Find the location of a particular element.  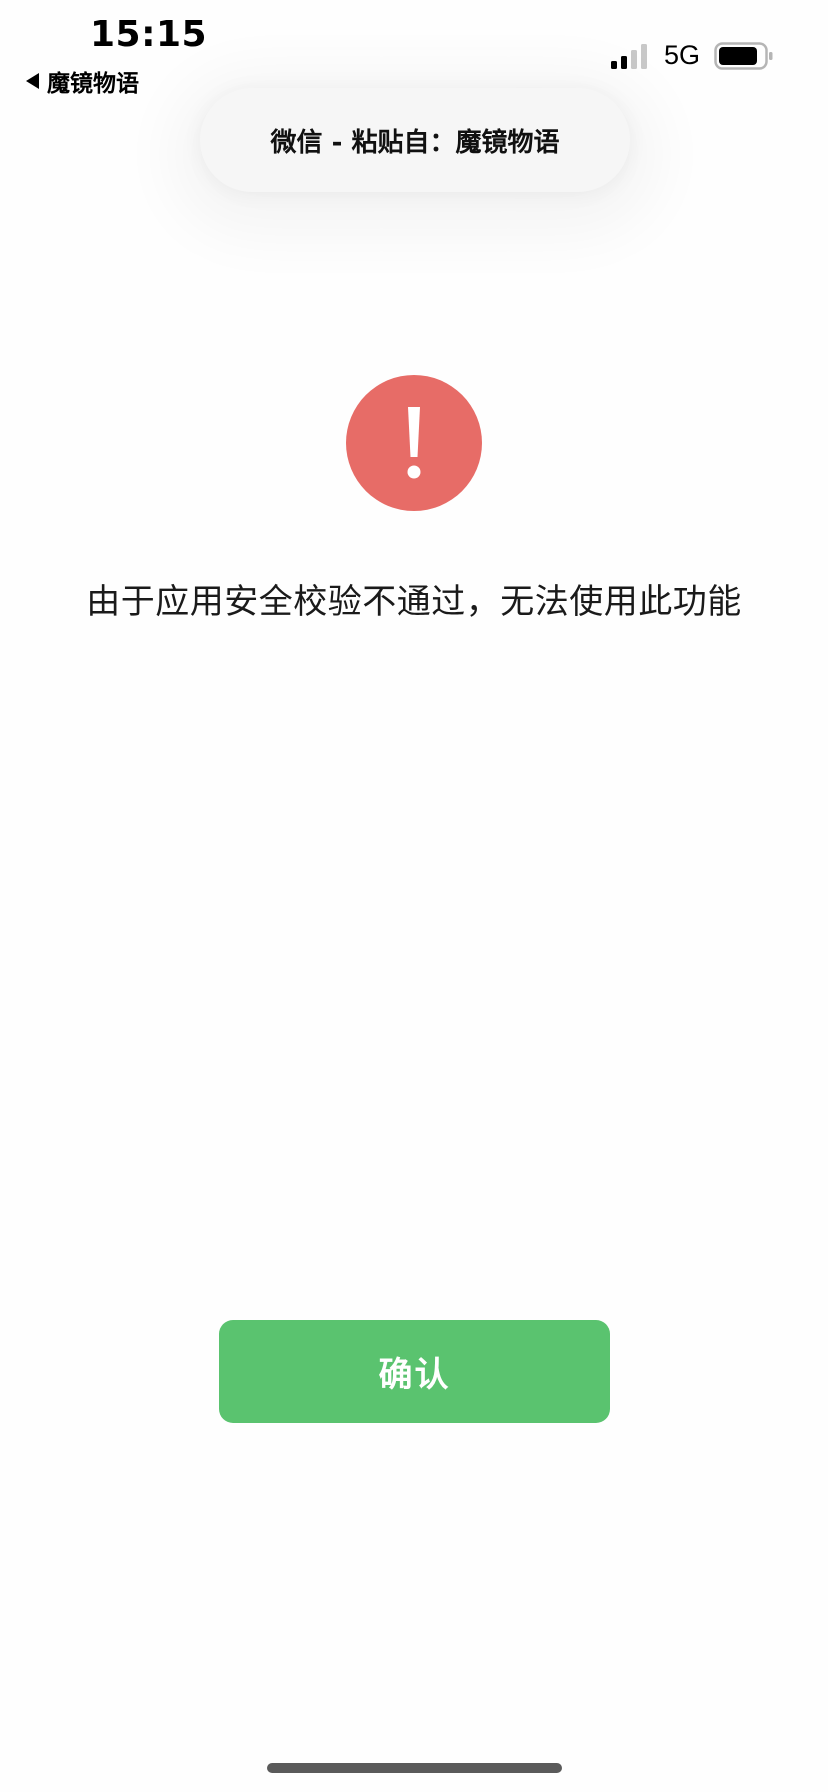

exclamation-icon is located at coordinates (414, 443).